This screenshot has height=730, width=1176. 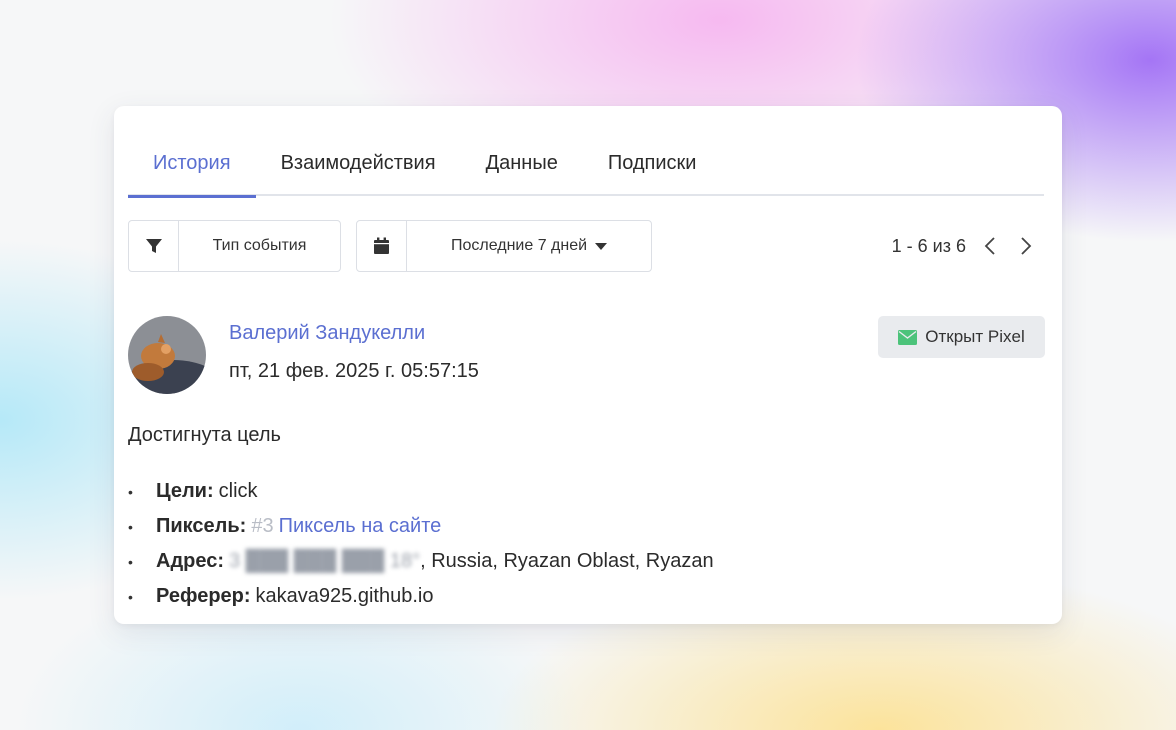 I want to click on prev-page-icon, so click(x=990, y=246).